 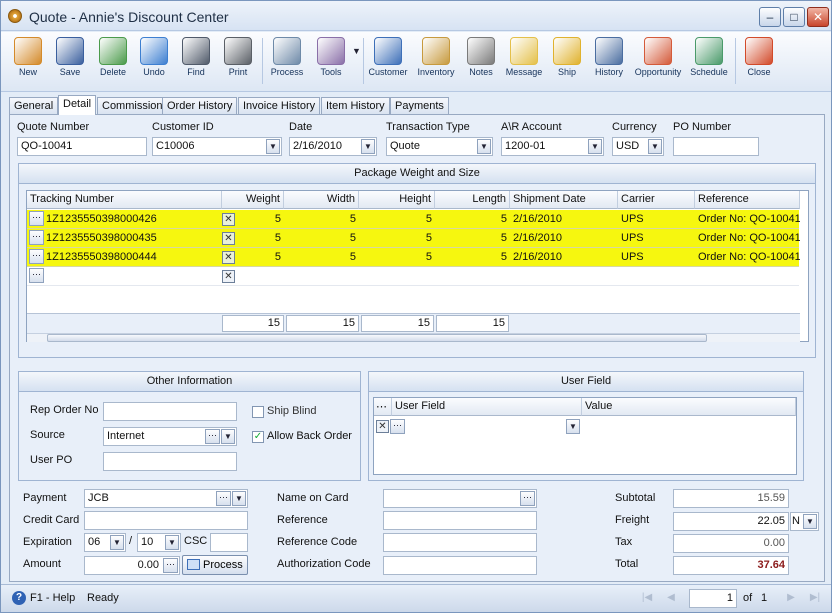 I want to click on maximize-button: □, so click(x=794, y=17).